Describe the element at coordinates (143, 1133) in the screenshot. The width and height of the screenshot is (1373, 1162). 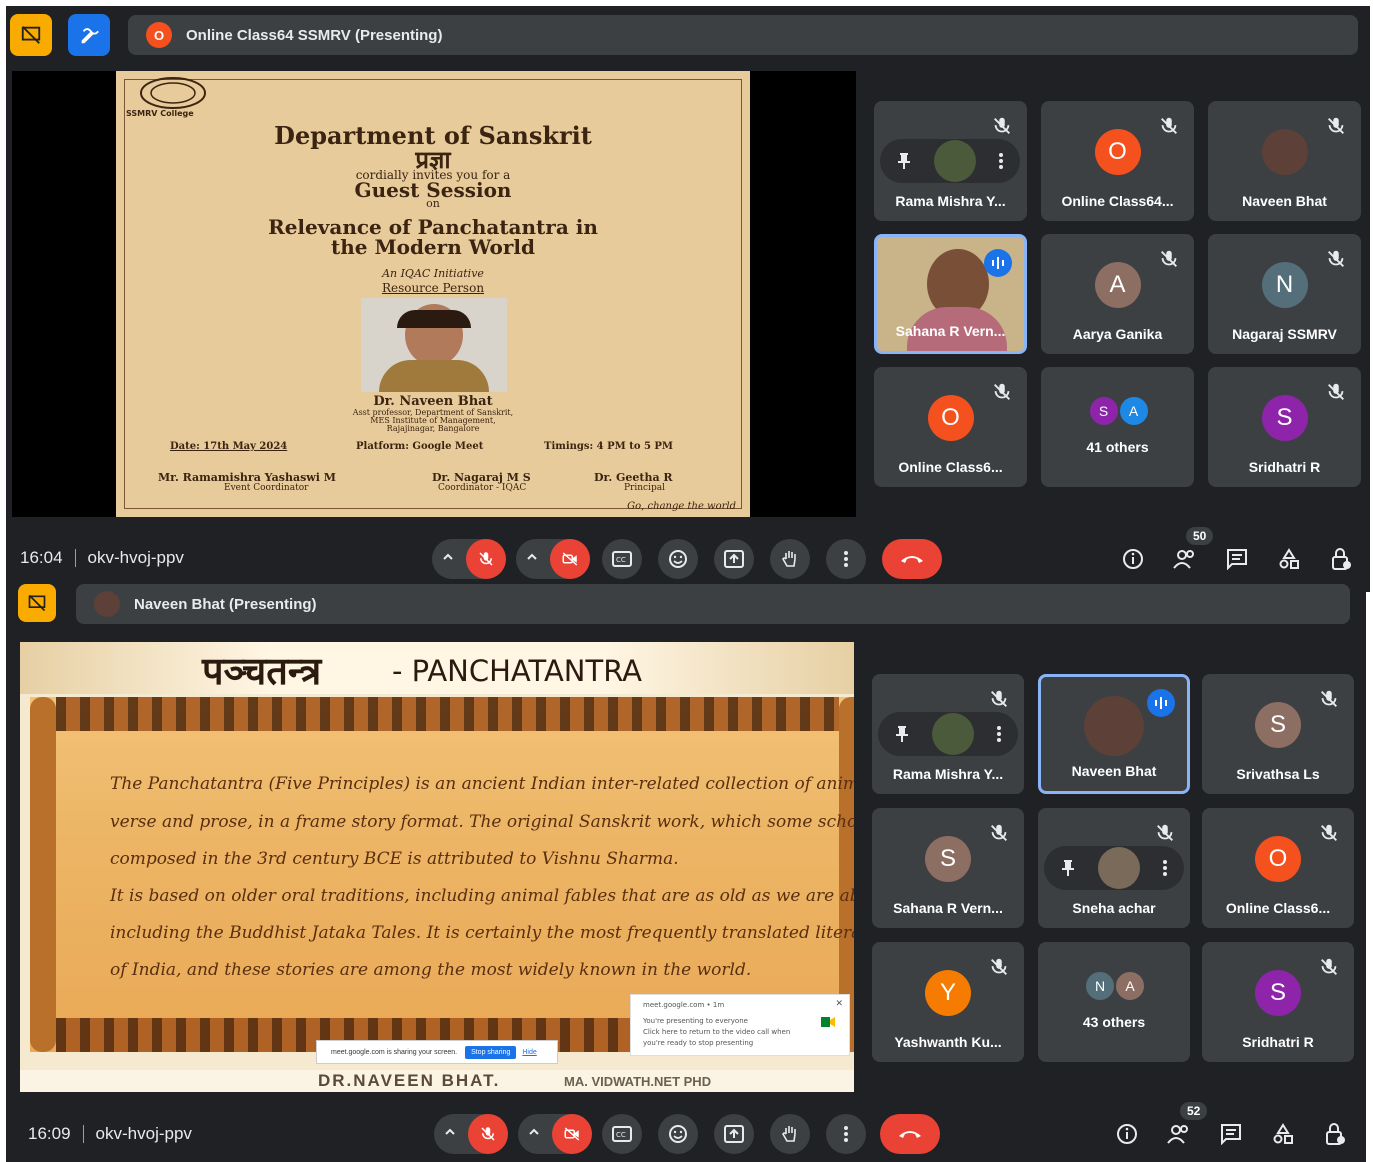
I see `meeting-code: okv-hvoj-ppv` at that location.